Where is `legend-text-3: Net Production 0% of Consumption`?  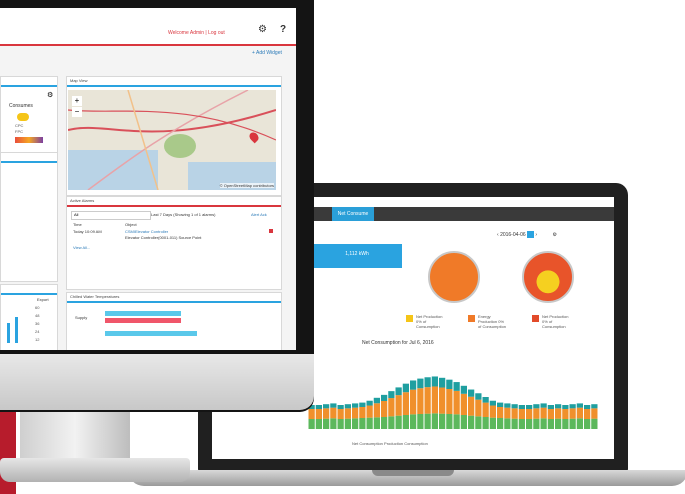
legend-text-3: Net Production 0% of Consumption is located at coordinates (555, 321).